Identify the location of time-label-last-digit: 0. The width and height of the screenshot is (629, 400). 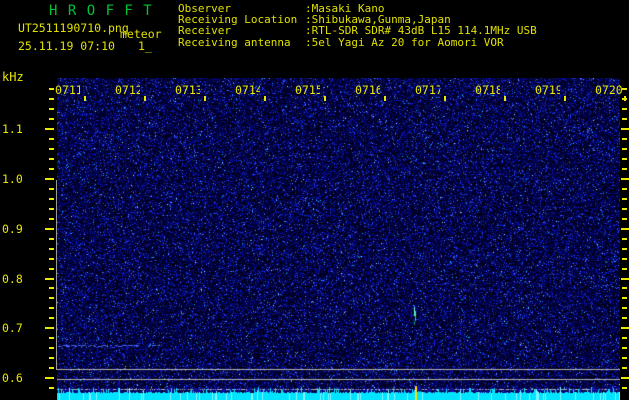
(619, 90).